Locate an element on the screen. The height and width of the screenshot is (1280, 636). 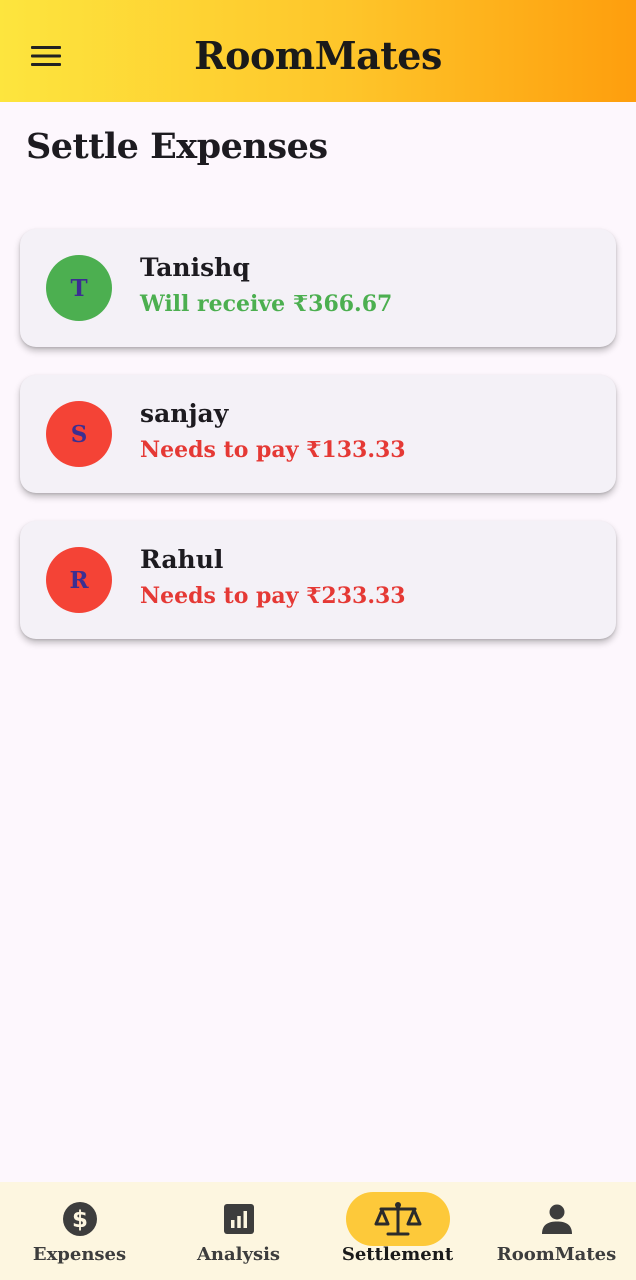
nav-icon-container: $ is located at coordinates (80, 1219).